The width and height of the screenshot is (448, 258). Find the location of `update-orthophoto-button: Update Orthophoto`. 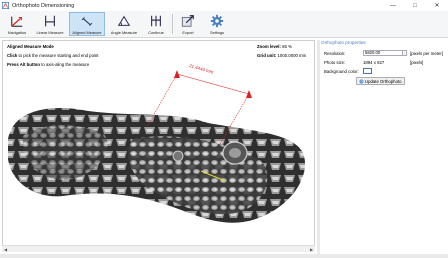

update-orthophoto-button: Update Orthophoto is located at coordinates (380, 81).